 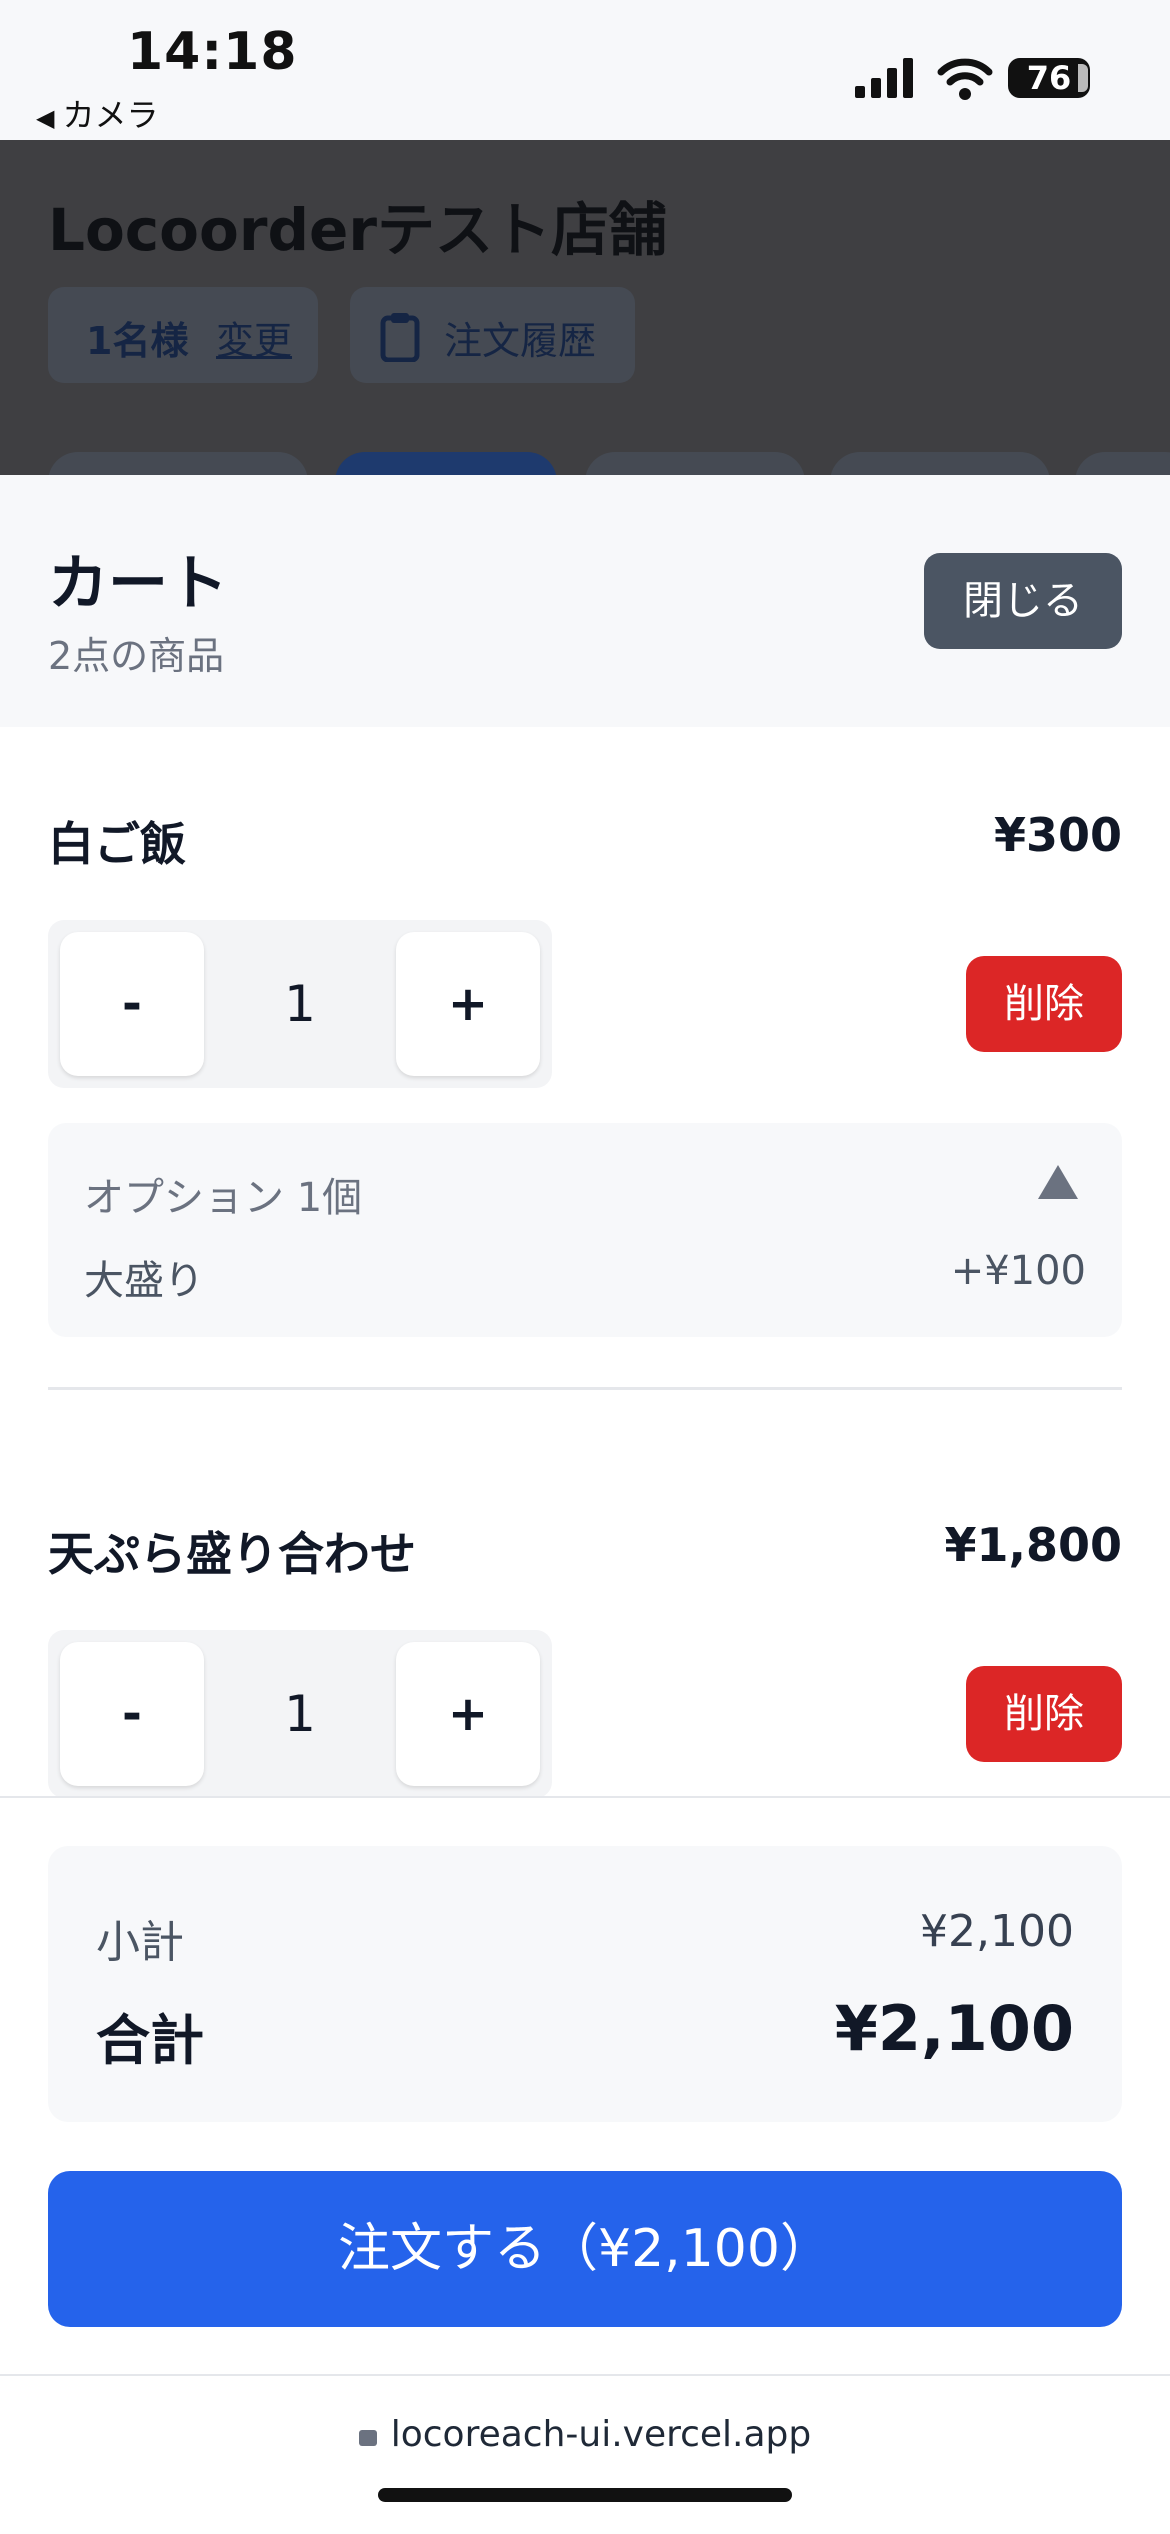 I want to click on browser-address-bar: locoreach-ui.vercel.app, so click(x=585, y=2454).